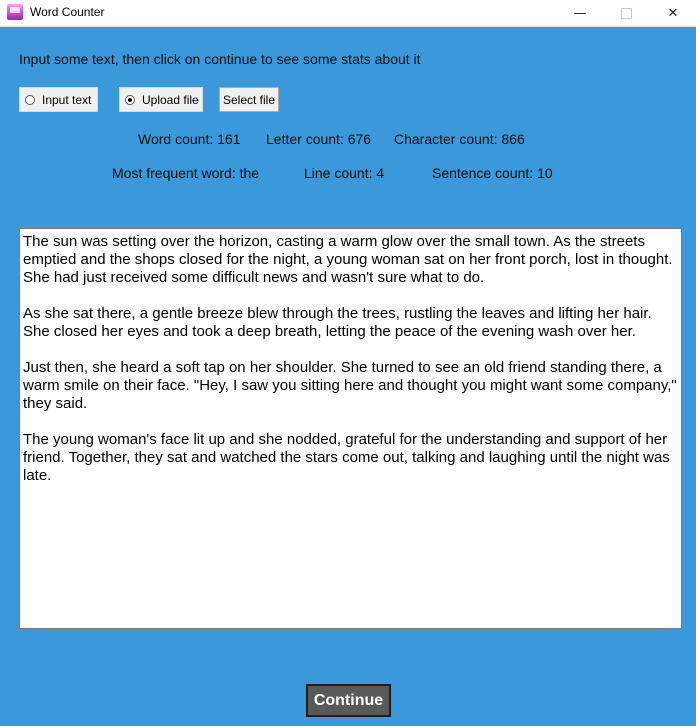 This screenshot has height=726, width=696. I want to click on radio-unchecked-icon, so click(30, 99).